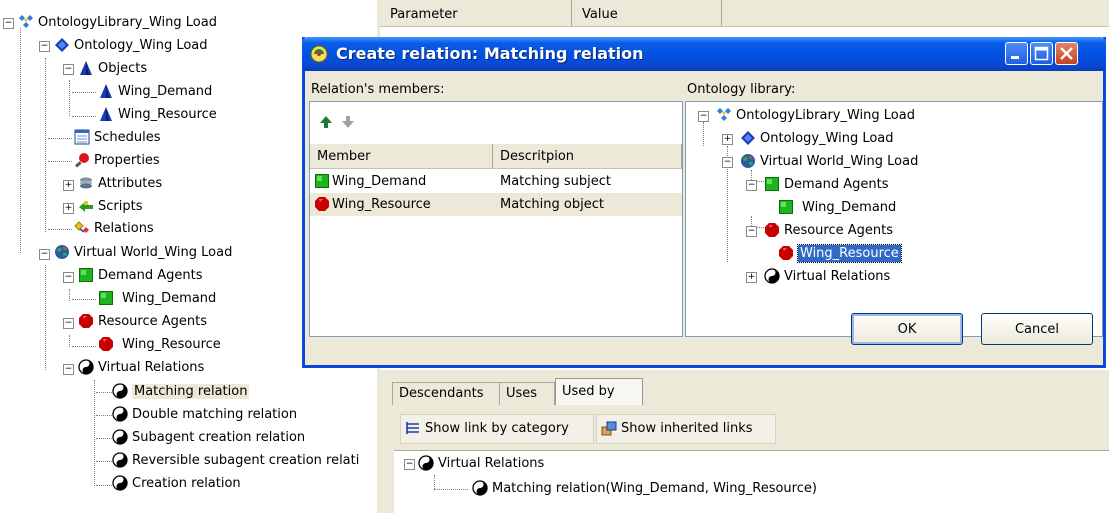  I want to click on app-icon, so click(319, 54).